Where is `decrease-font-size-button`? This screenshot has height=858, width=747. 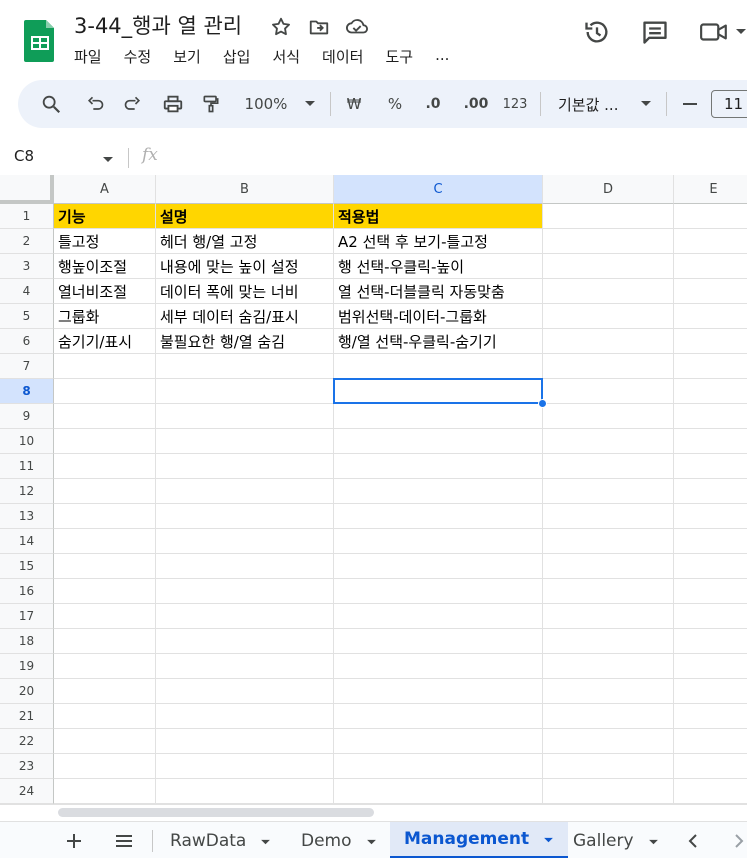 decrease-font-size-button is located at coordinates (690, 104).